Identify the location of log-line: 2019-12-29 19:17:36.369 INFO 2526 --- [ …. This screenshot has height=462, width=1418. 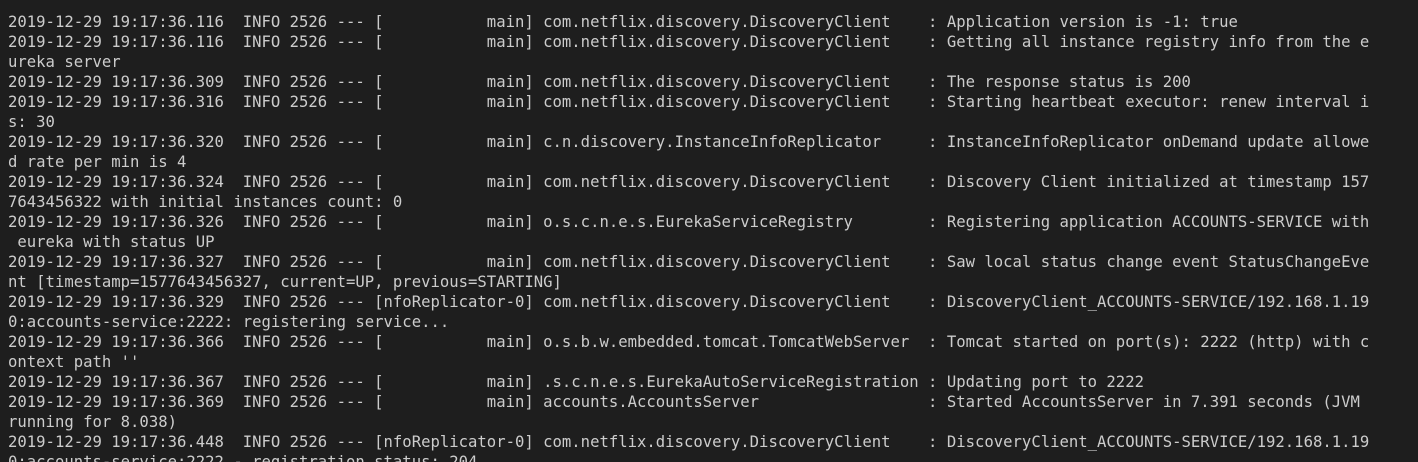
(684, 402).